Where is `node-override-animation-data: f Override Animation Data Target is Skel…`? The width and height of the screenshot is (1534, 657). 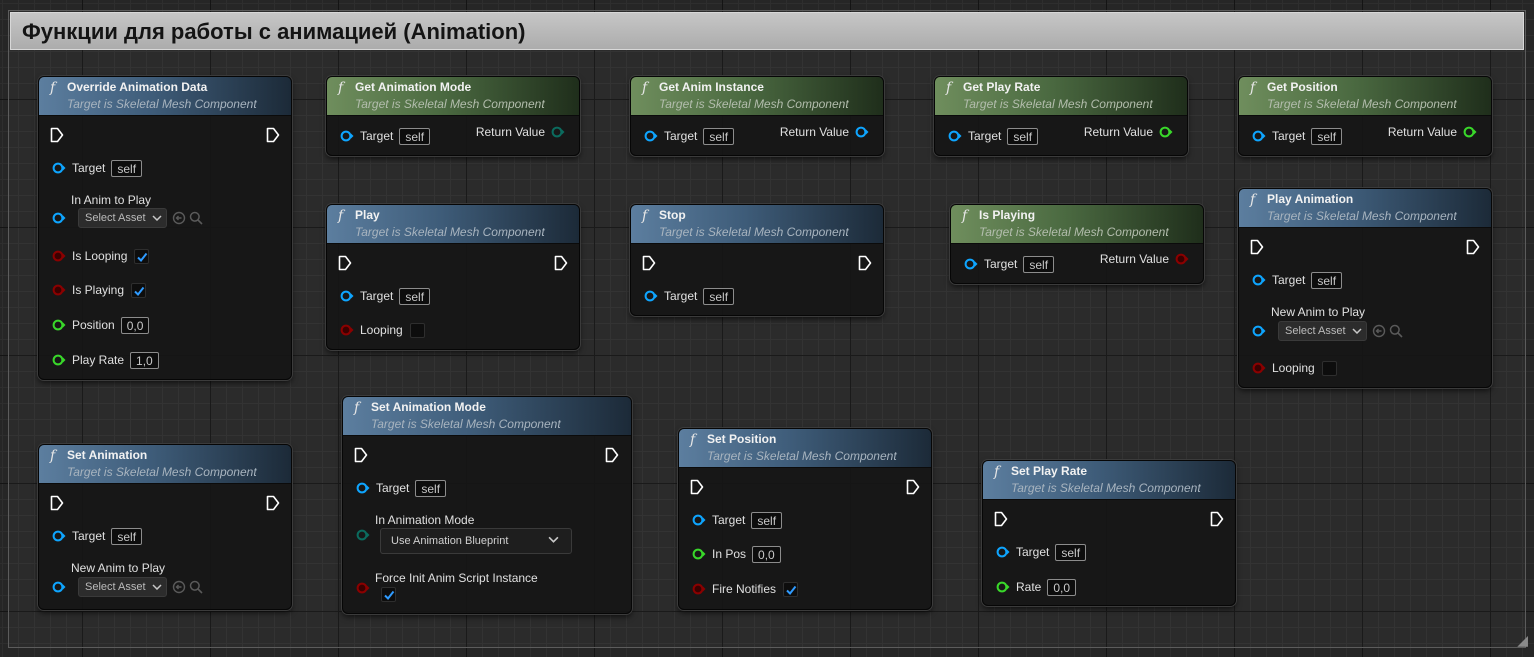
node-override-animation-data: f Override Animation Data Target is Skel… is located at coordinates (165, 228).